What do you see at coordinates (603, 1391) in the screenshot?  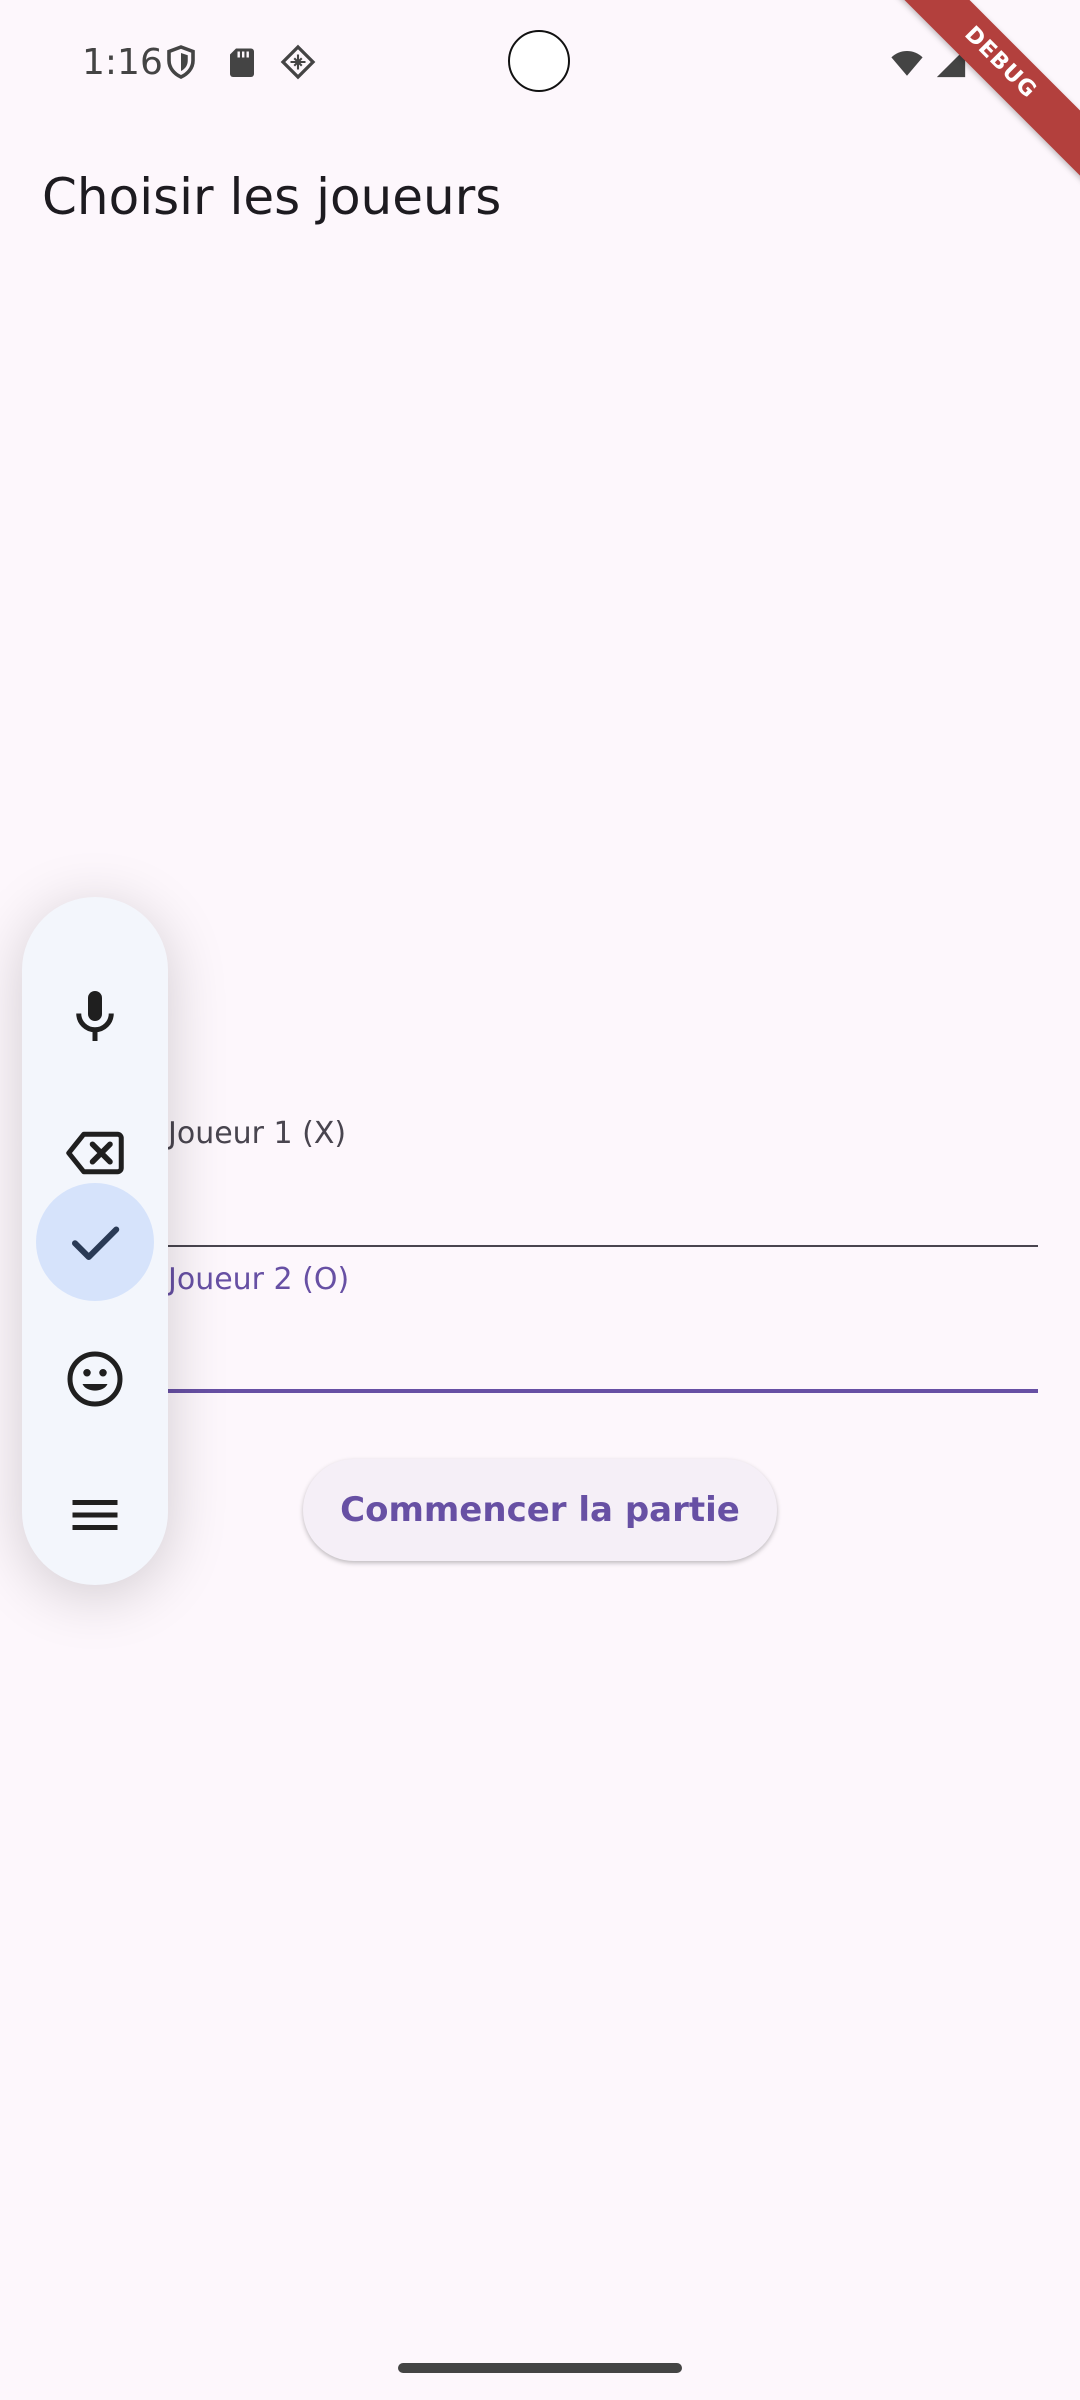 I see `player2-underline` at bounding box center [603, 1391].